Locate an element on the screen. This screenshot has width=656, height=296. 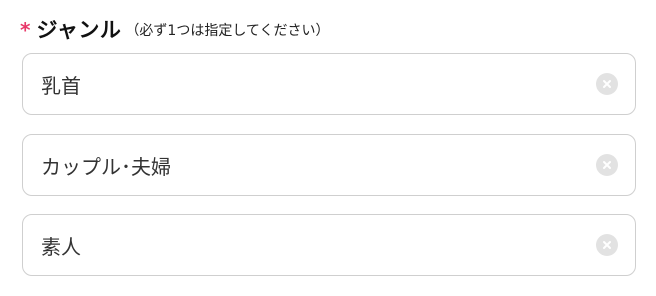
required-mark: * is located at coordinates (25, 30).